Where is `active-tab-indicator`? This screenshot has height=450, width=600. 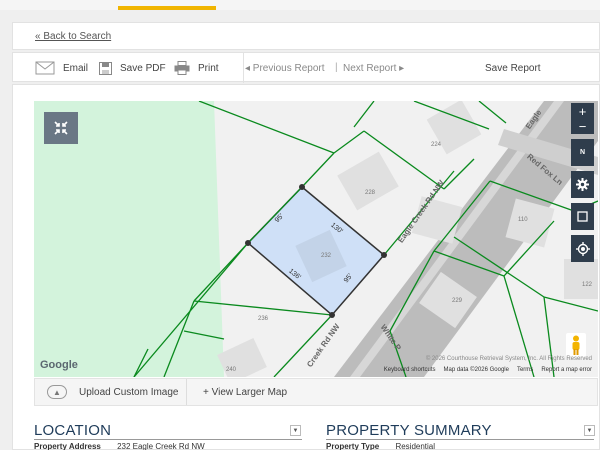
active-tab-indicator is located at coordinates (167, 8).